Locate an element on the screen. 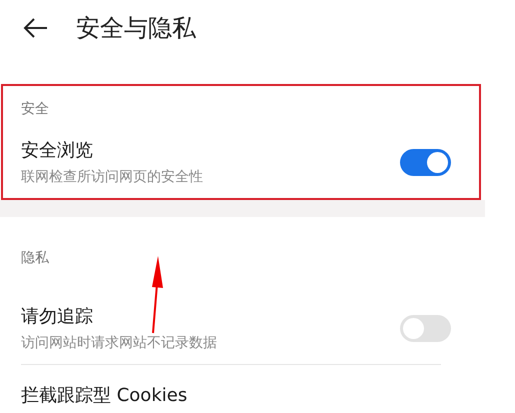  setting-title: 安全浏览 is located at coordinates (57, 150).